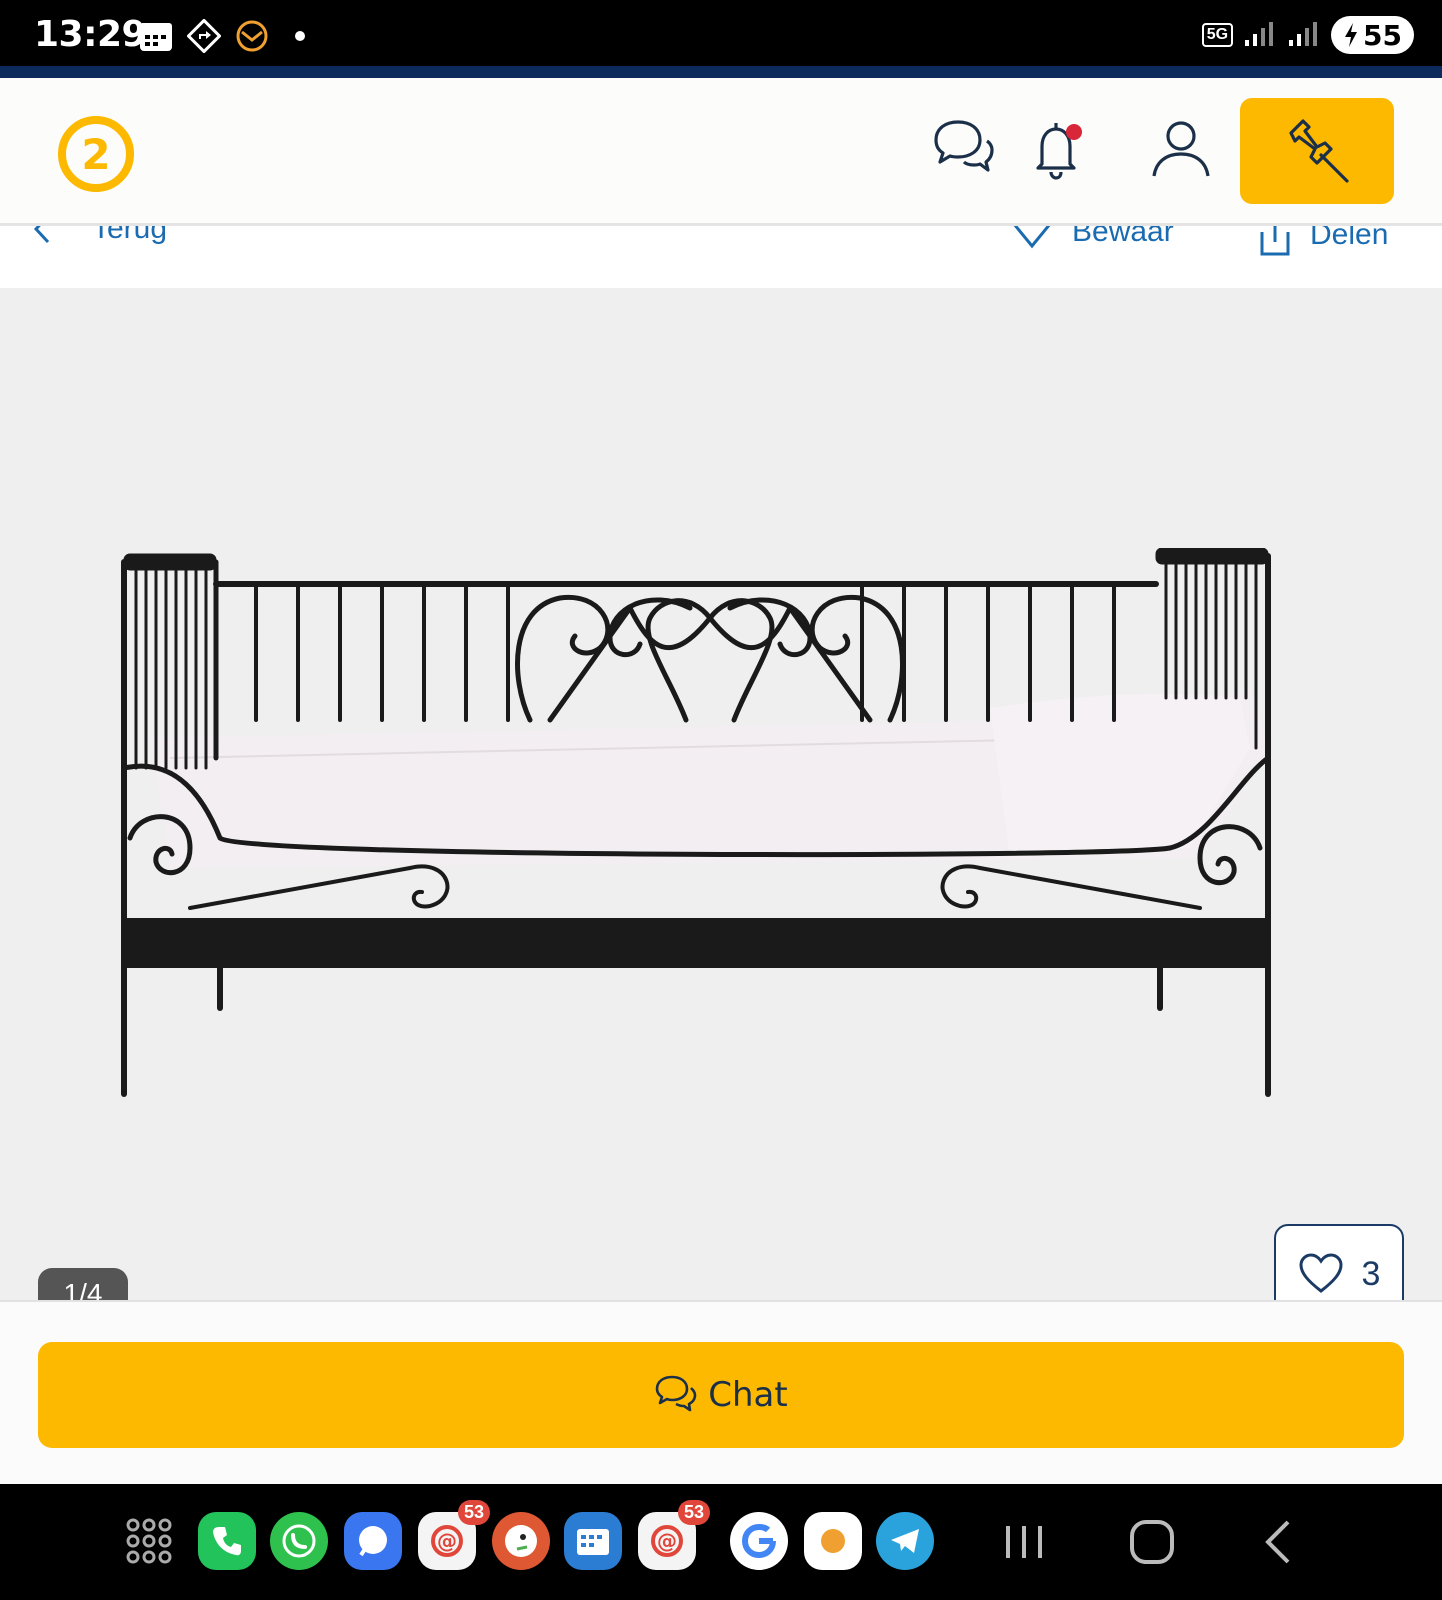 The width and height of the screenshot is (1442, 1600). I want to click on status-notification-icons, so click(228, 36).